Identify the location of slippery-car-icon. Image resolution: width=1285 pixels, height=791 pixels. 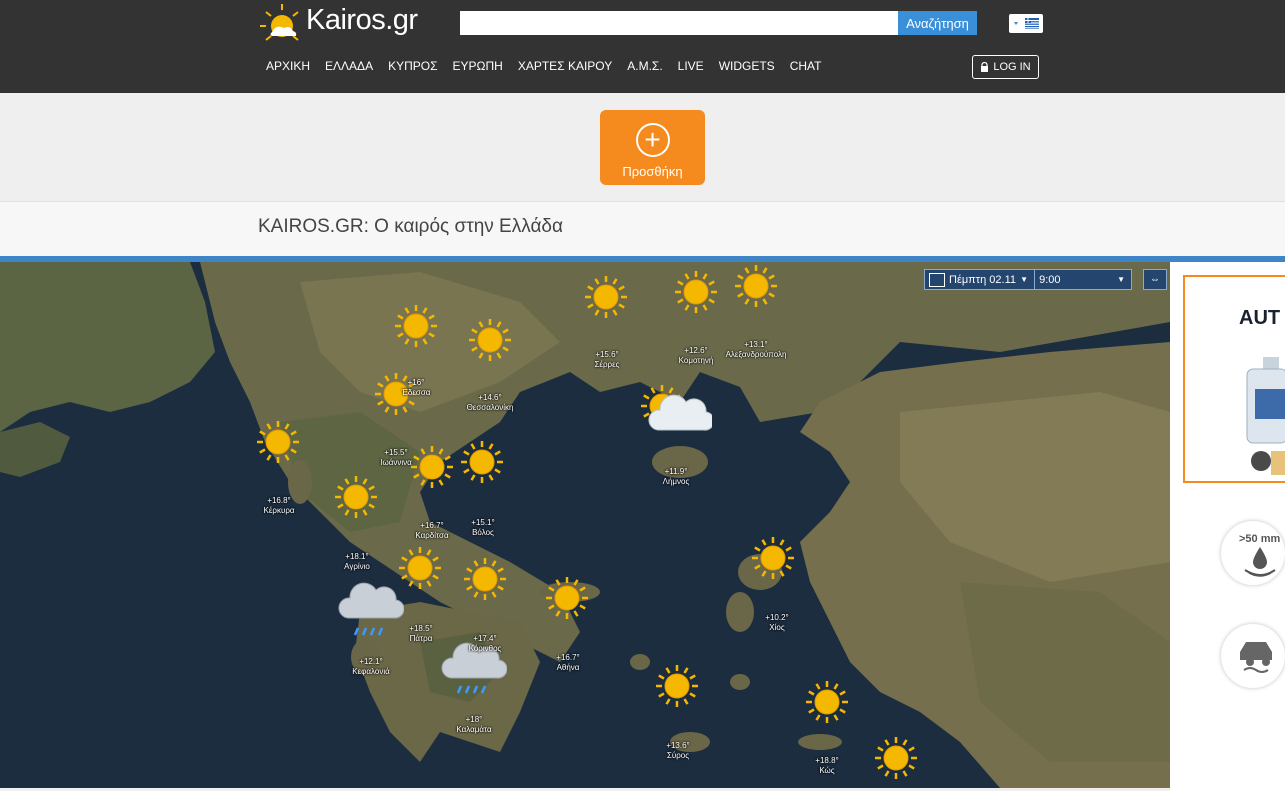
(1256, 657).